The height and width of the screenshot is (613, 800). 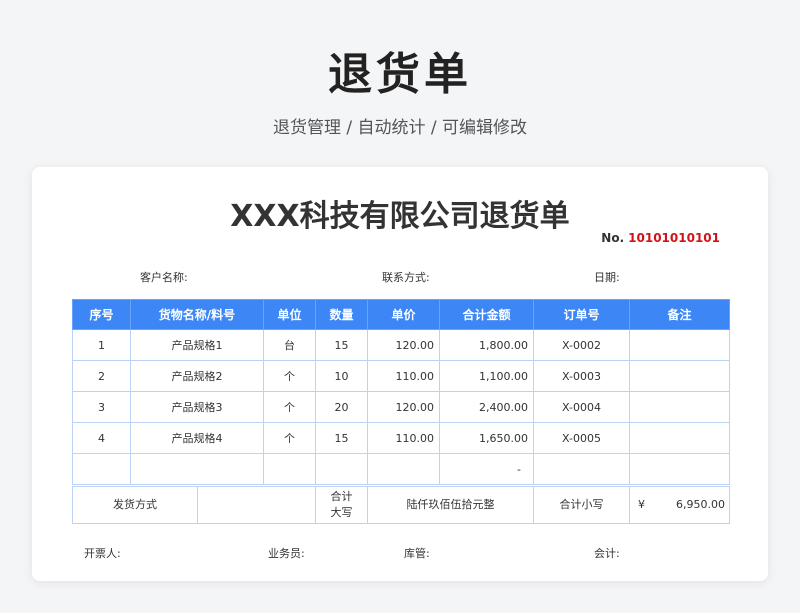 I want to click on total-uppercase-label-line2: 大写, so click(x=341, y=512).